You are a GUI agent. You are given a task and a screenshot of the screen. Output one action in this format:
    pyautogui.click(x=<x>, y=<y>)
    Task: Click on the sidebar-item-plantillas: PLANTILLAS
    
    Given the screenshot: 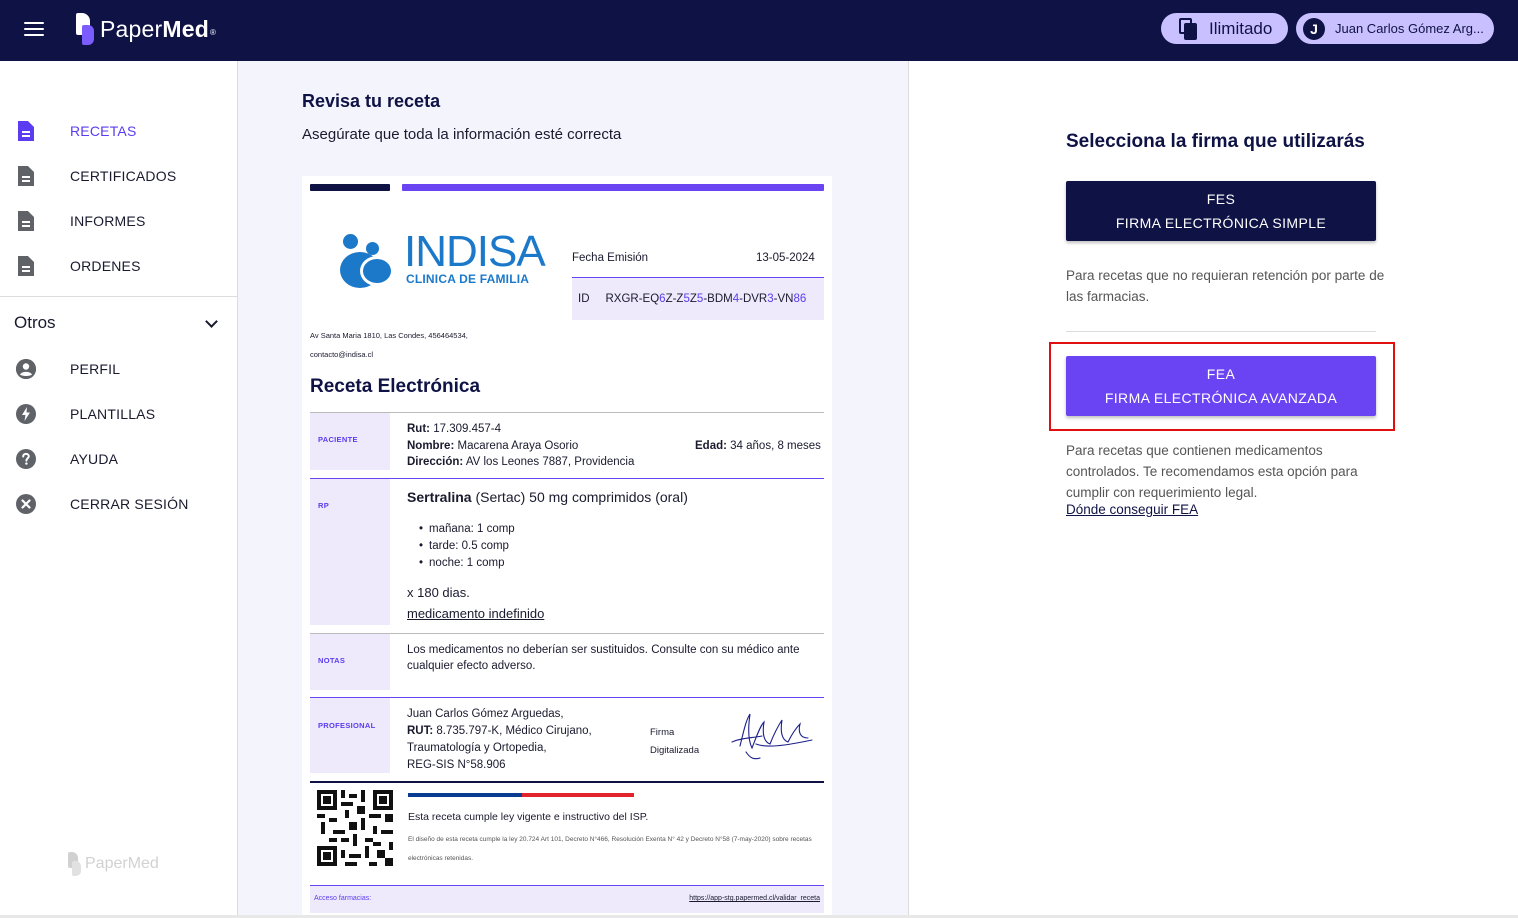 What is the action you would take?
    pyautogui.click(x=118, y=414)
    